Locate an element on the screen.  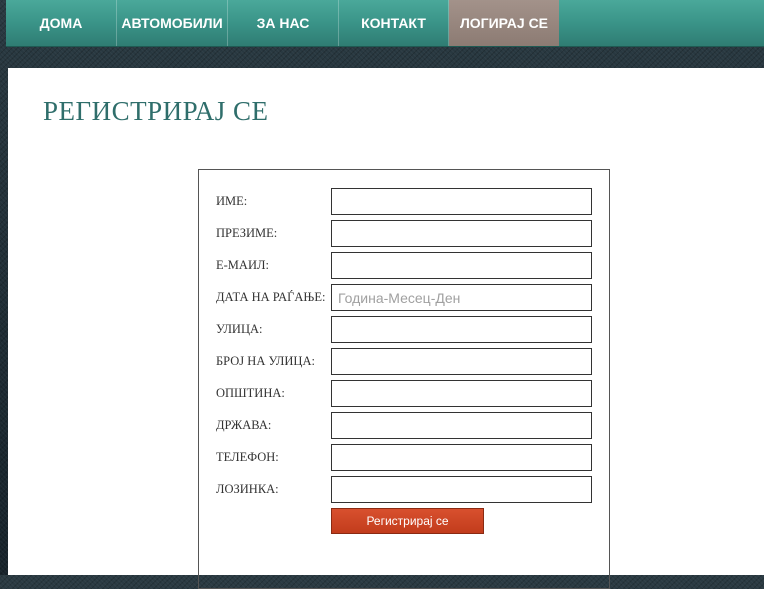
birth-date-input is located at coordinates (461, 297).